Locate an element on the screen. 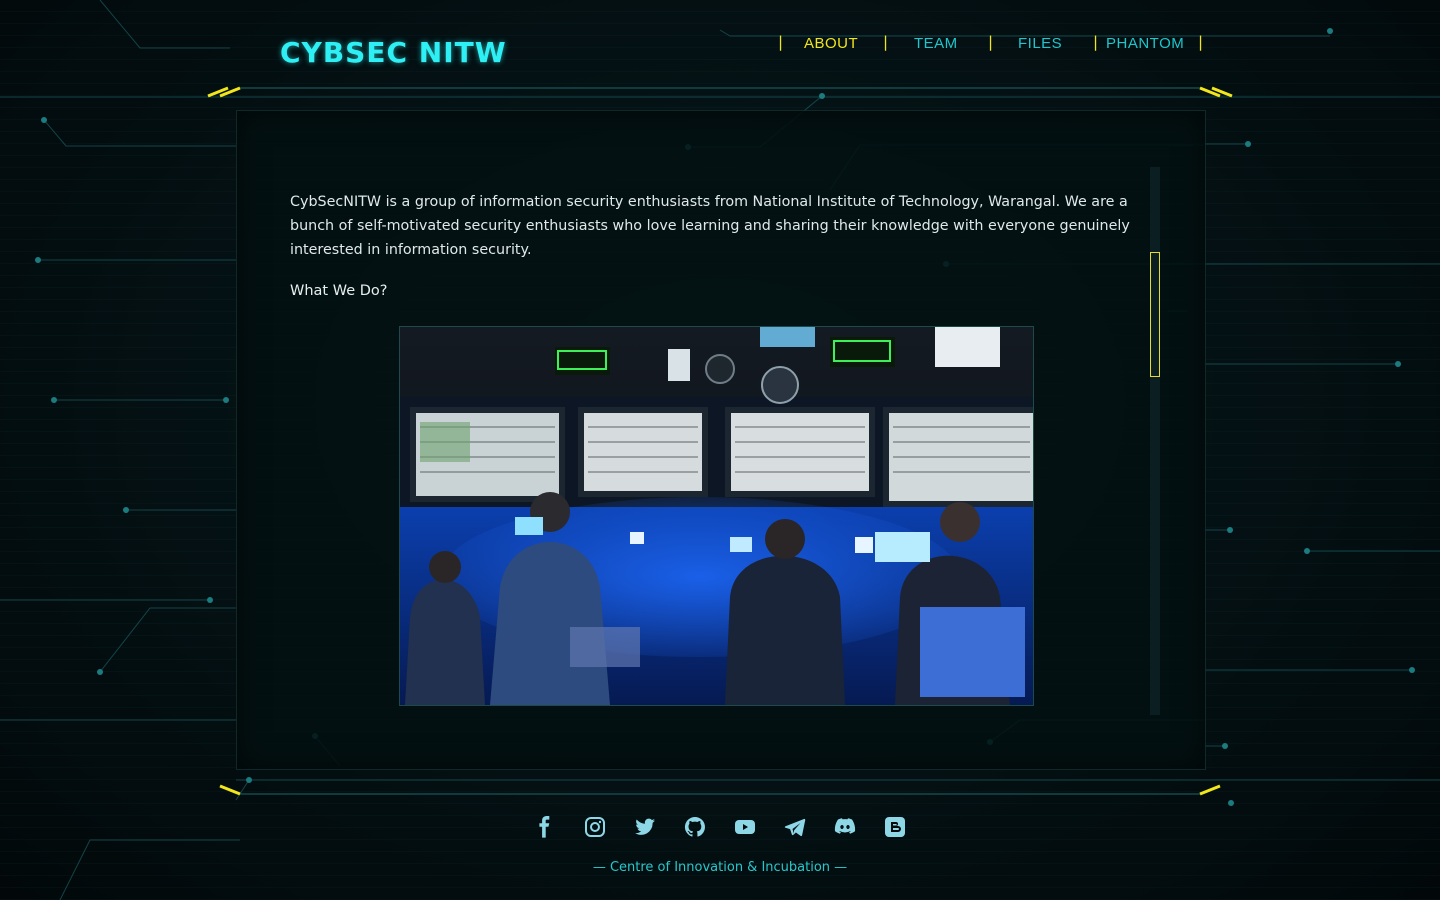 The image size is (1440, 900). github-icon is located at coordinates (695, 827).